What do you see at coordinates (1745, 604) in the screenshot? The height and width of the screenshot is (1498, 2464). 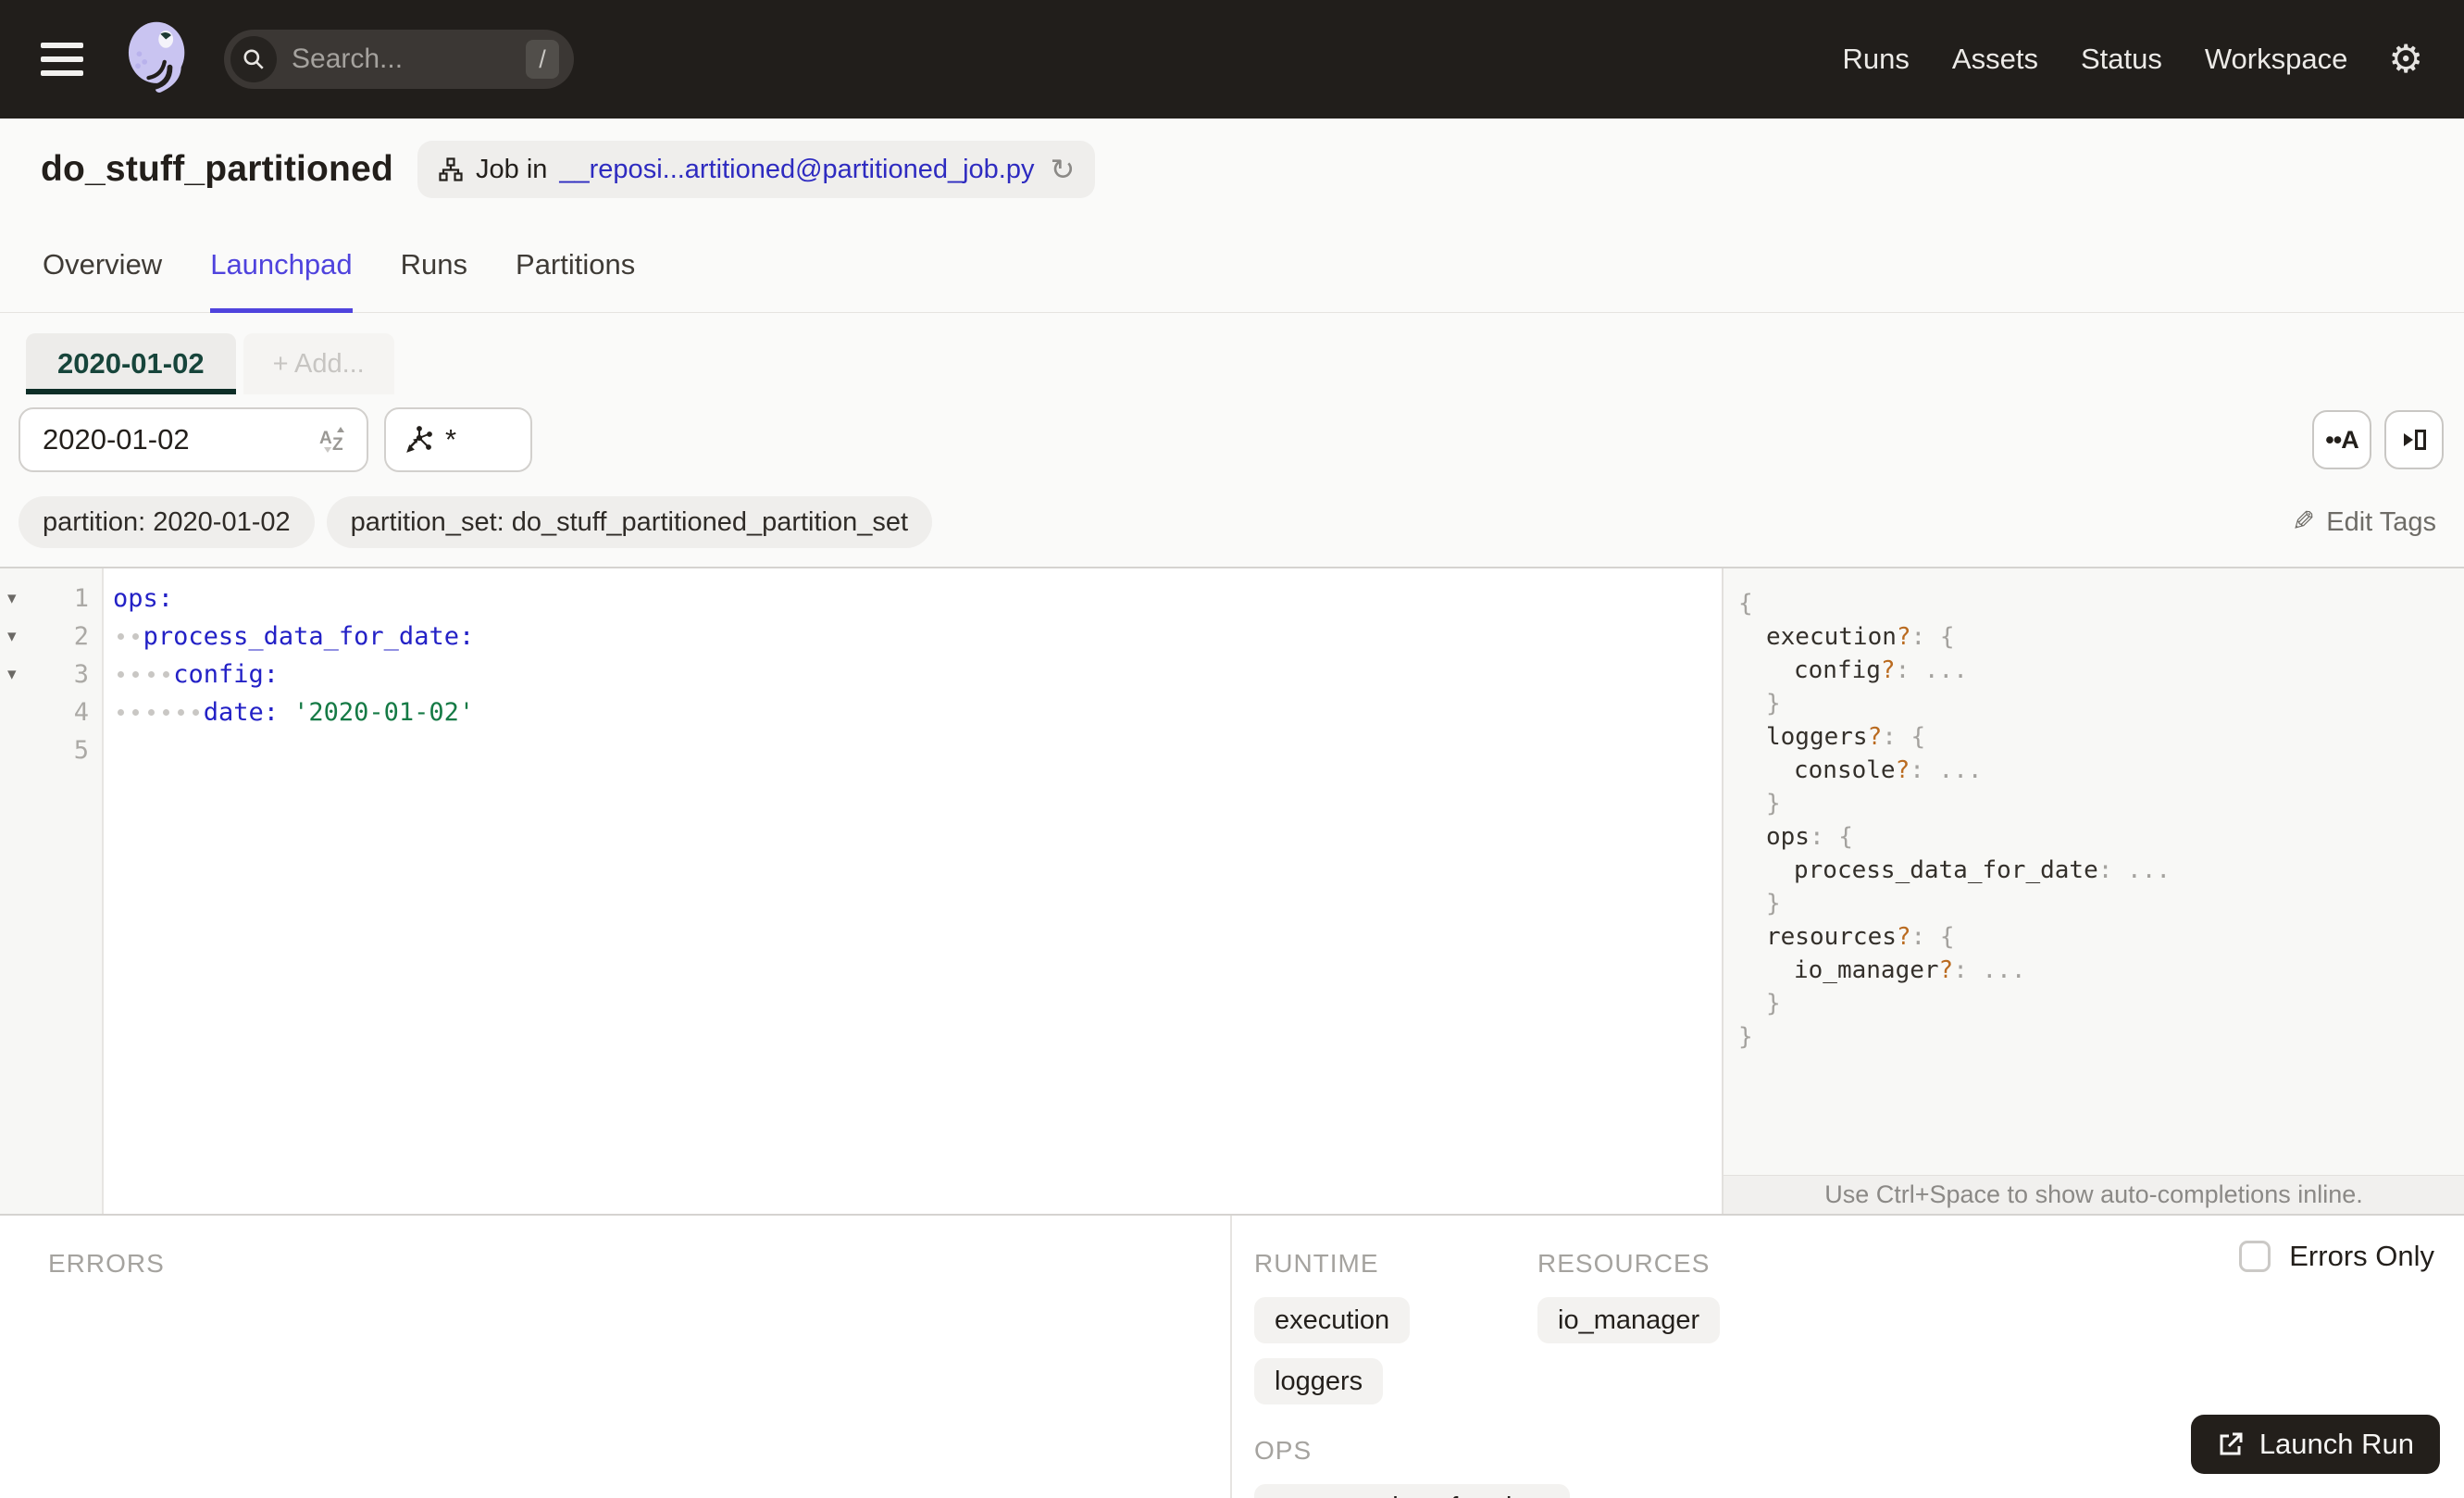 I see `schema-line: {` at bounding box center [1745, 604].